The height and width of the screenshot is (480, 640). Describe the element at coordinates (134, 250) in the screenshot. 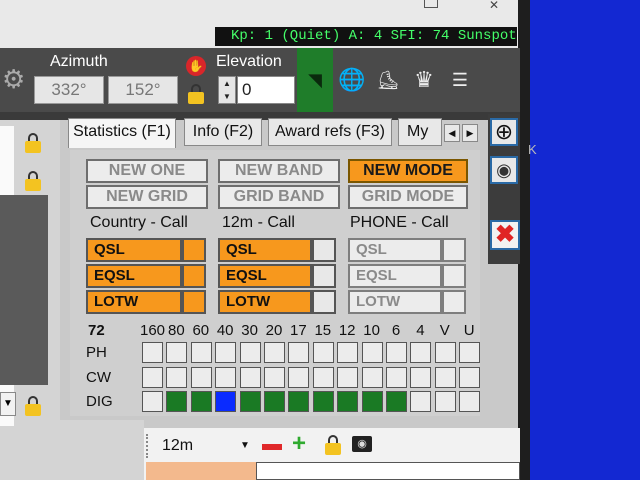

I see `country-qsl-button: QSL` at that location.